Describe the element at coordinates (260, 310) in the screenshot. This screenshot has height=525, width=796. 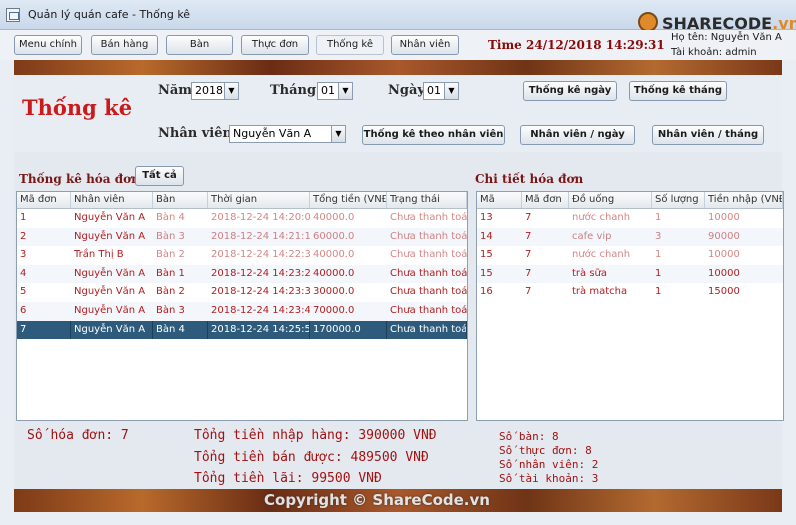
I see `table-cell: 2018-12-24 14:23:42` at that location.